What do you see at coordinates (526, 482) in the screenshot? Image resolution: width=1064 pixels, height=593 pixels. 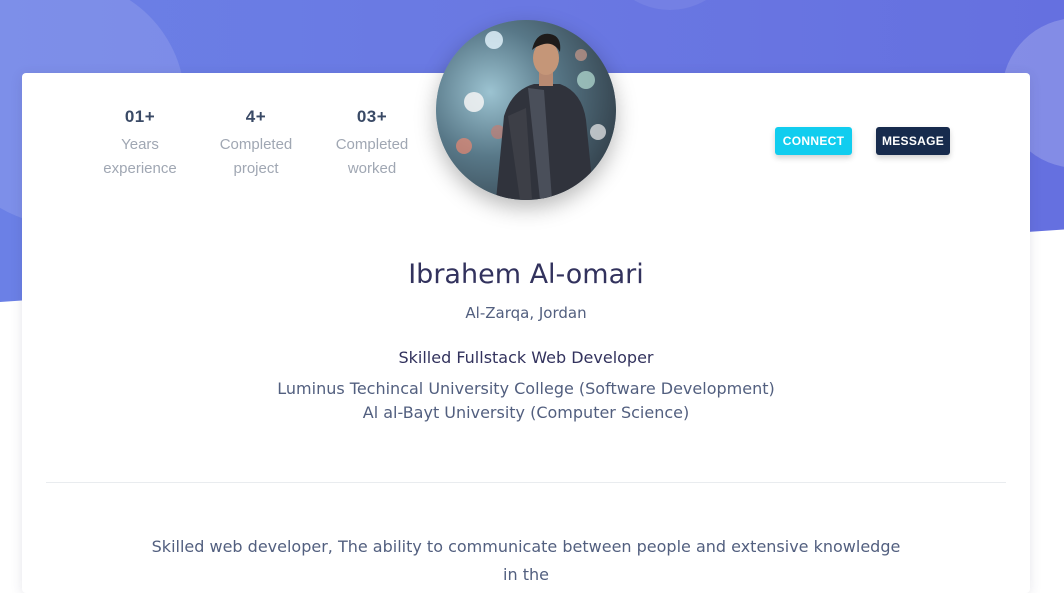 I see `section-divider` at bounding box center [526, 482].